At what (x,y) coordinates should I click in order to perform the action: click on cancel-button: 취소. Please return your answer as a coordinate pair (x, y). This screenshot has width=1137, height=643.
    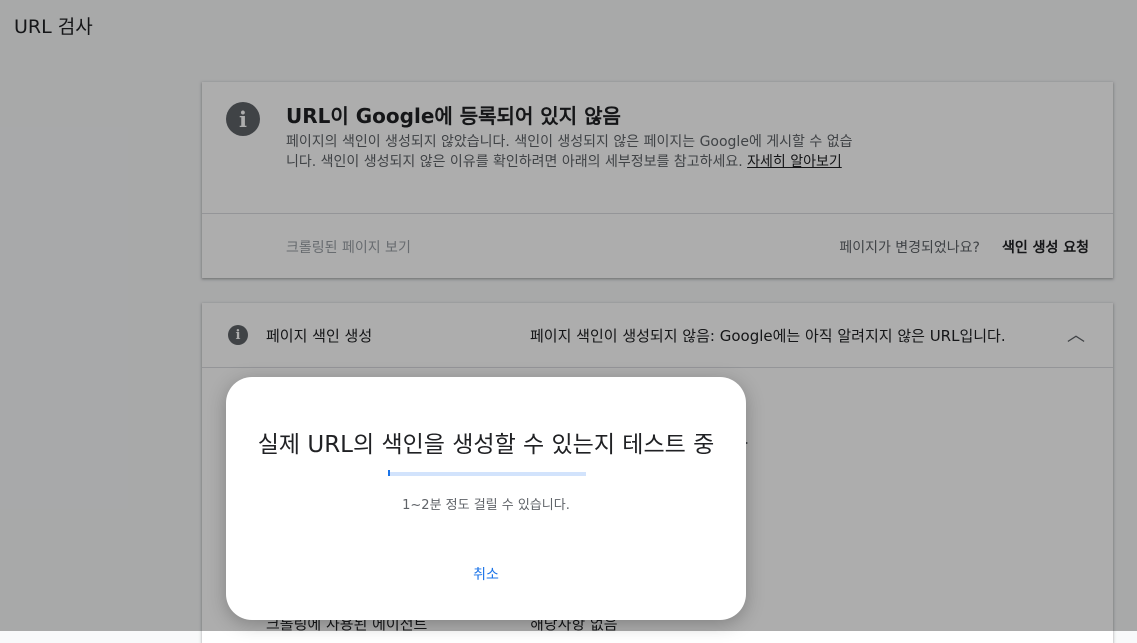
    Looking at the image, I should click on (486, 574).